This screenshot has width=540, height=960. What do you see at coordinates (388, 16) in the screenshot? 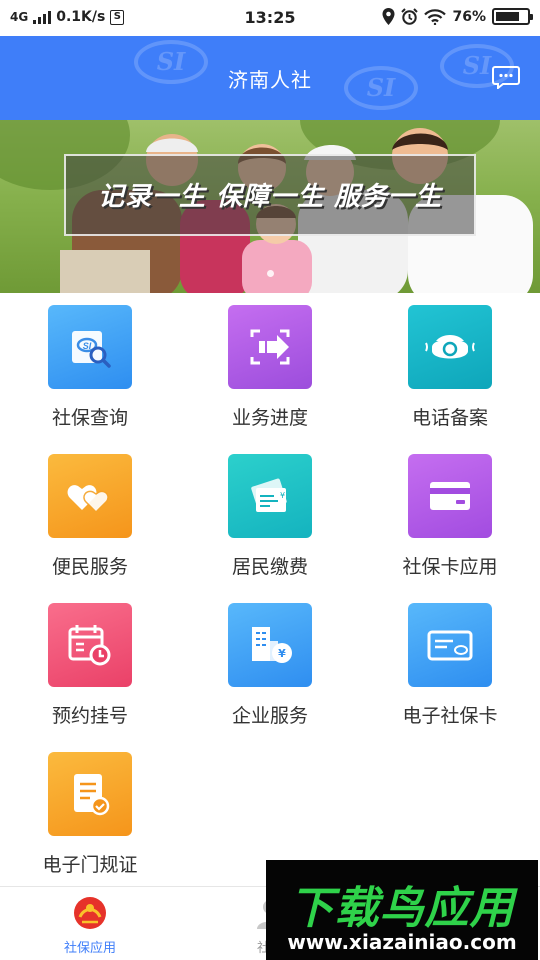
I see `location-icon` at bounding box center [388, 16].